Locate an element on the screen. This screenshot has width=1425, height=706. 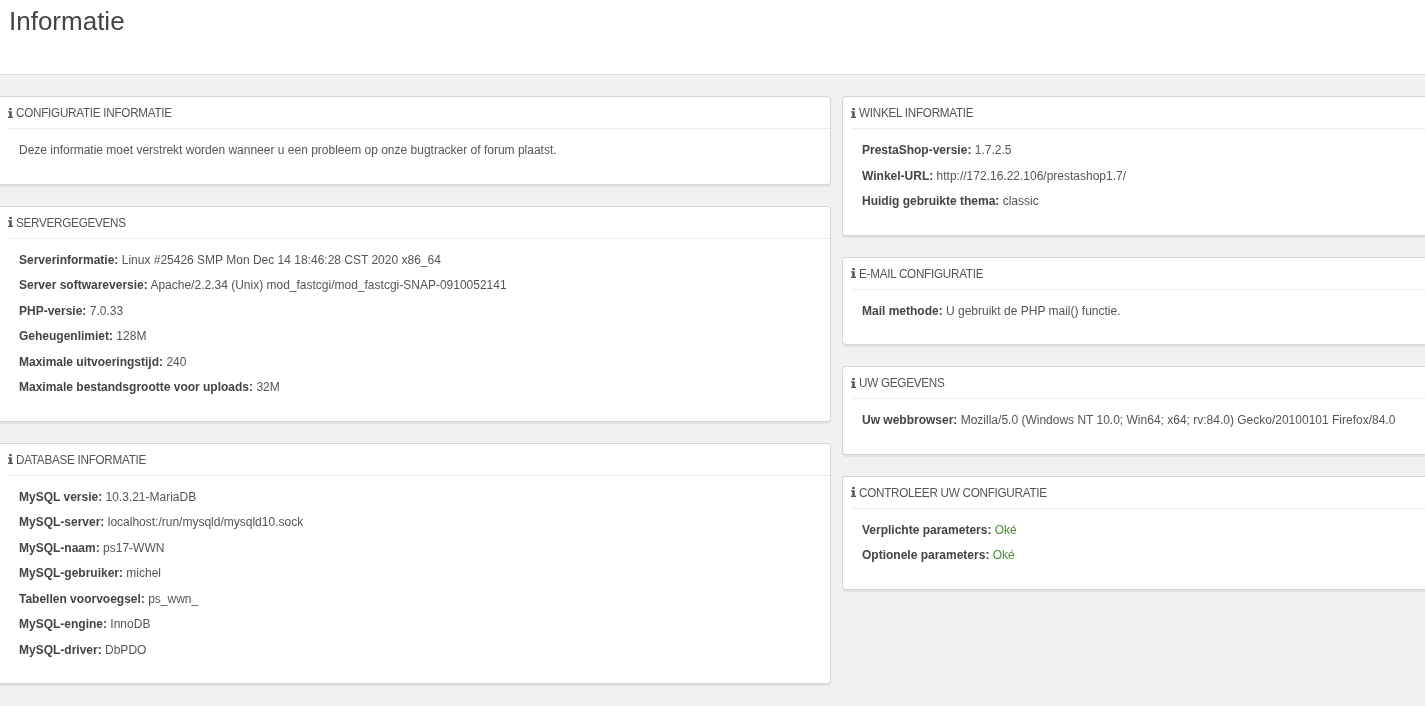
info-line: MySQL-engine: InnoDB is located at coordinates (85, 624).